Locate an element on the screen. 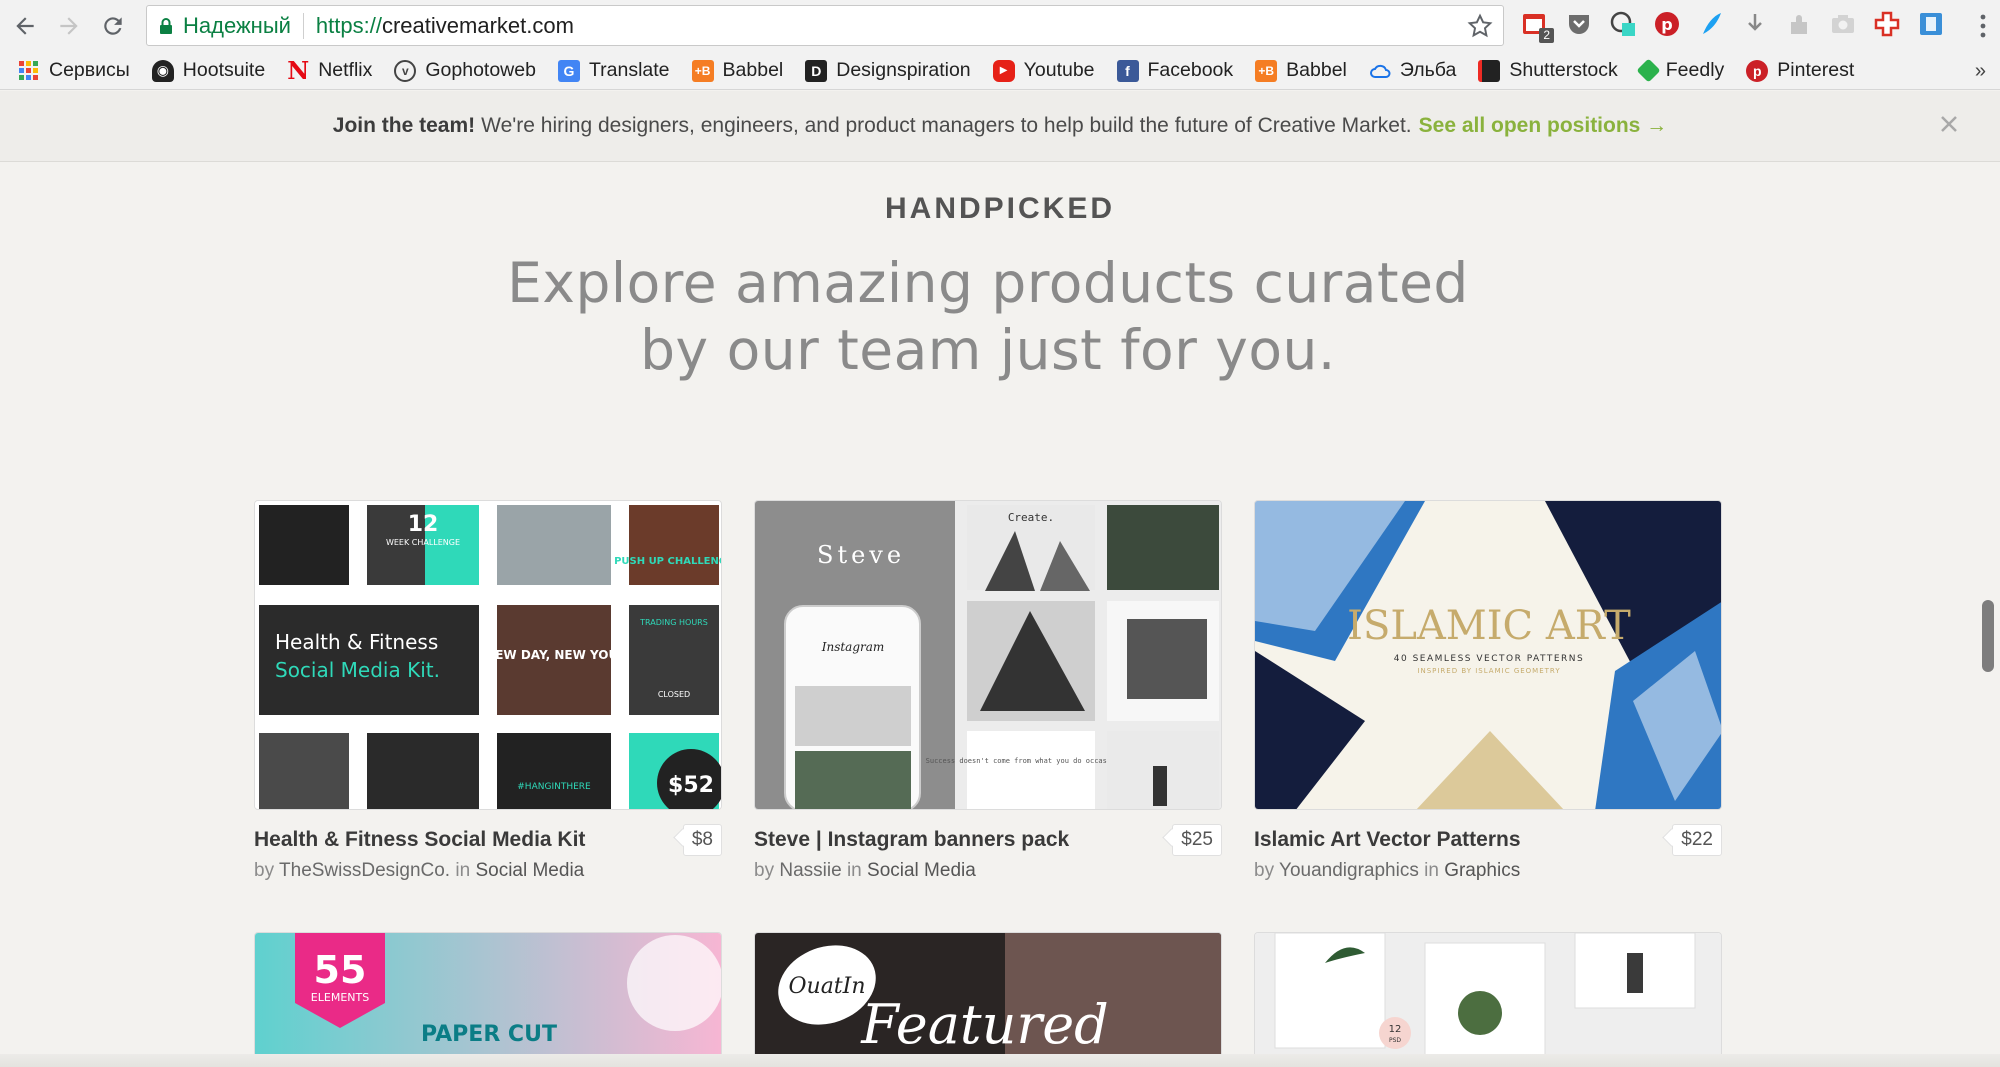 The width and height of the screenshot is (2000, 1067). thumb-ouat-logo: OuatIn is located at coordinates (826, 986).